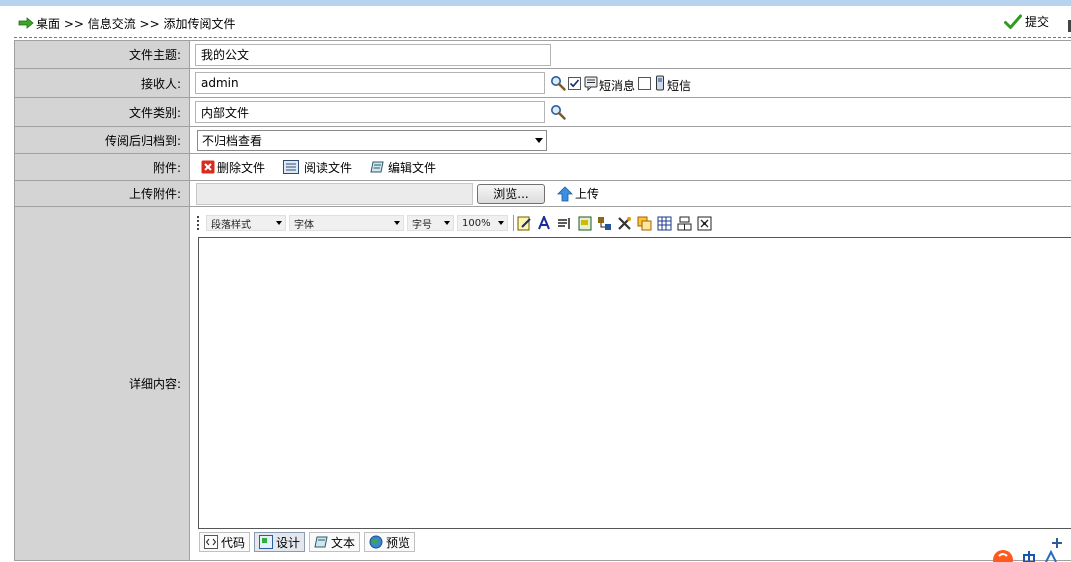 Image resolution: width=1071 pixels, height=562 pixels. I want to click on upload-row: 上传附件: 浏览... 上传, so click(542, 193).